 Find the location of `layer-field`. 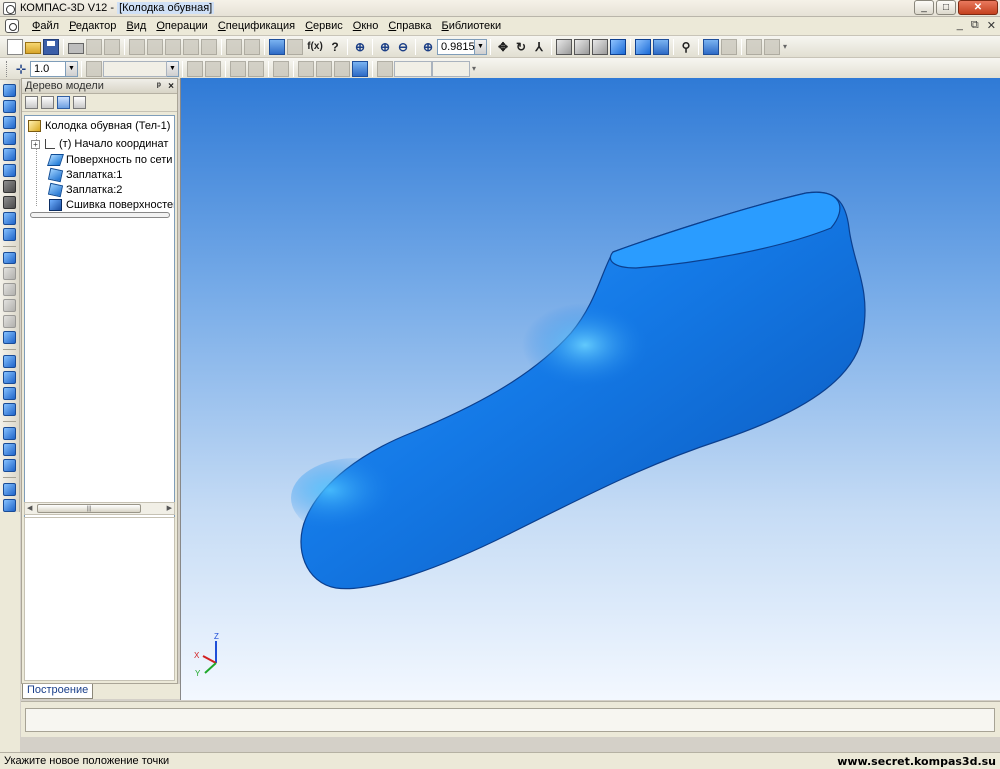

layer-field is located at coordinates (135, 68).